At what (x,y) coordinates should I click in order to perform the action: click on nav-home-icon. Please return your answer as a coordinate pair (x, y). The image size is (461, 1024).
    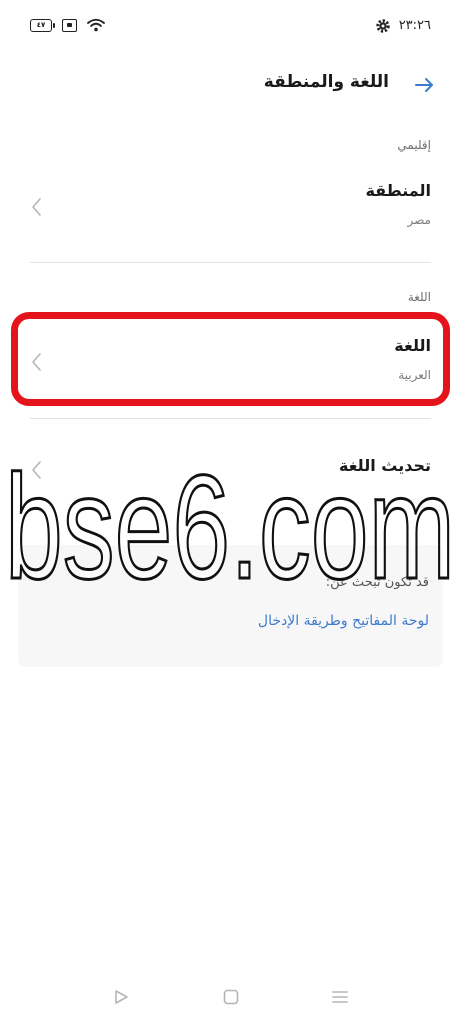
    Looking at the image, I should click on (231, 997).